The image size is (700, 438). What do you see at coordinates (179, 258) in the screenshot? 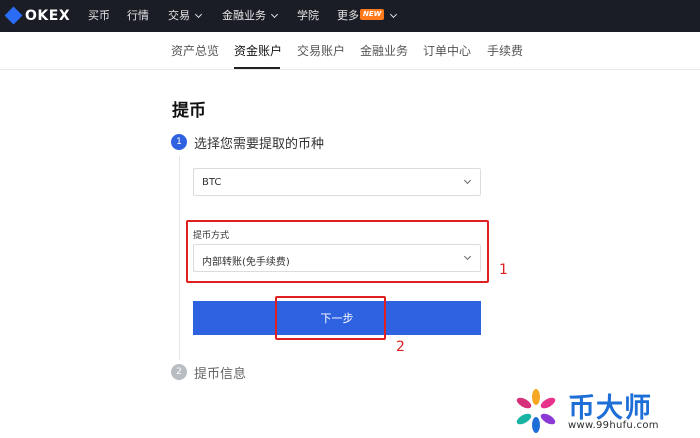
I see `step-connector` at bounding box center [179, 258].